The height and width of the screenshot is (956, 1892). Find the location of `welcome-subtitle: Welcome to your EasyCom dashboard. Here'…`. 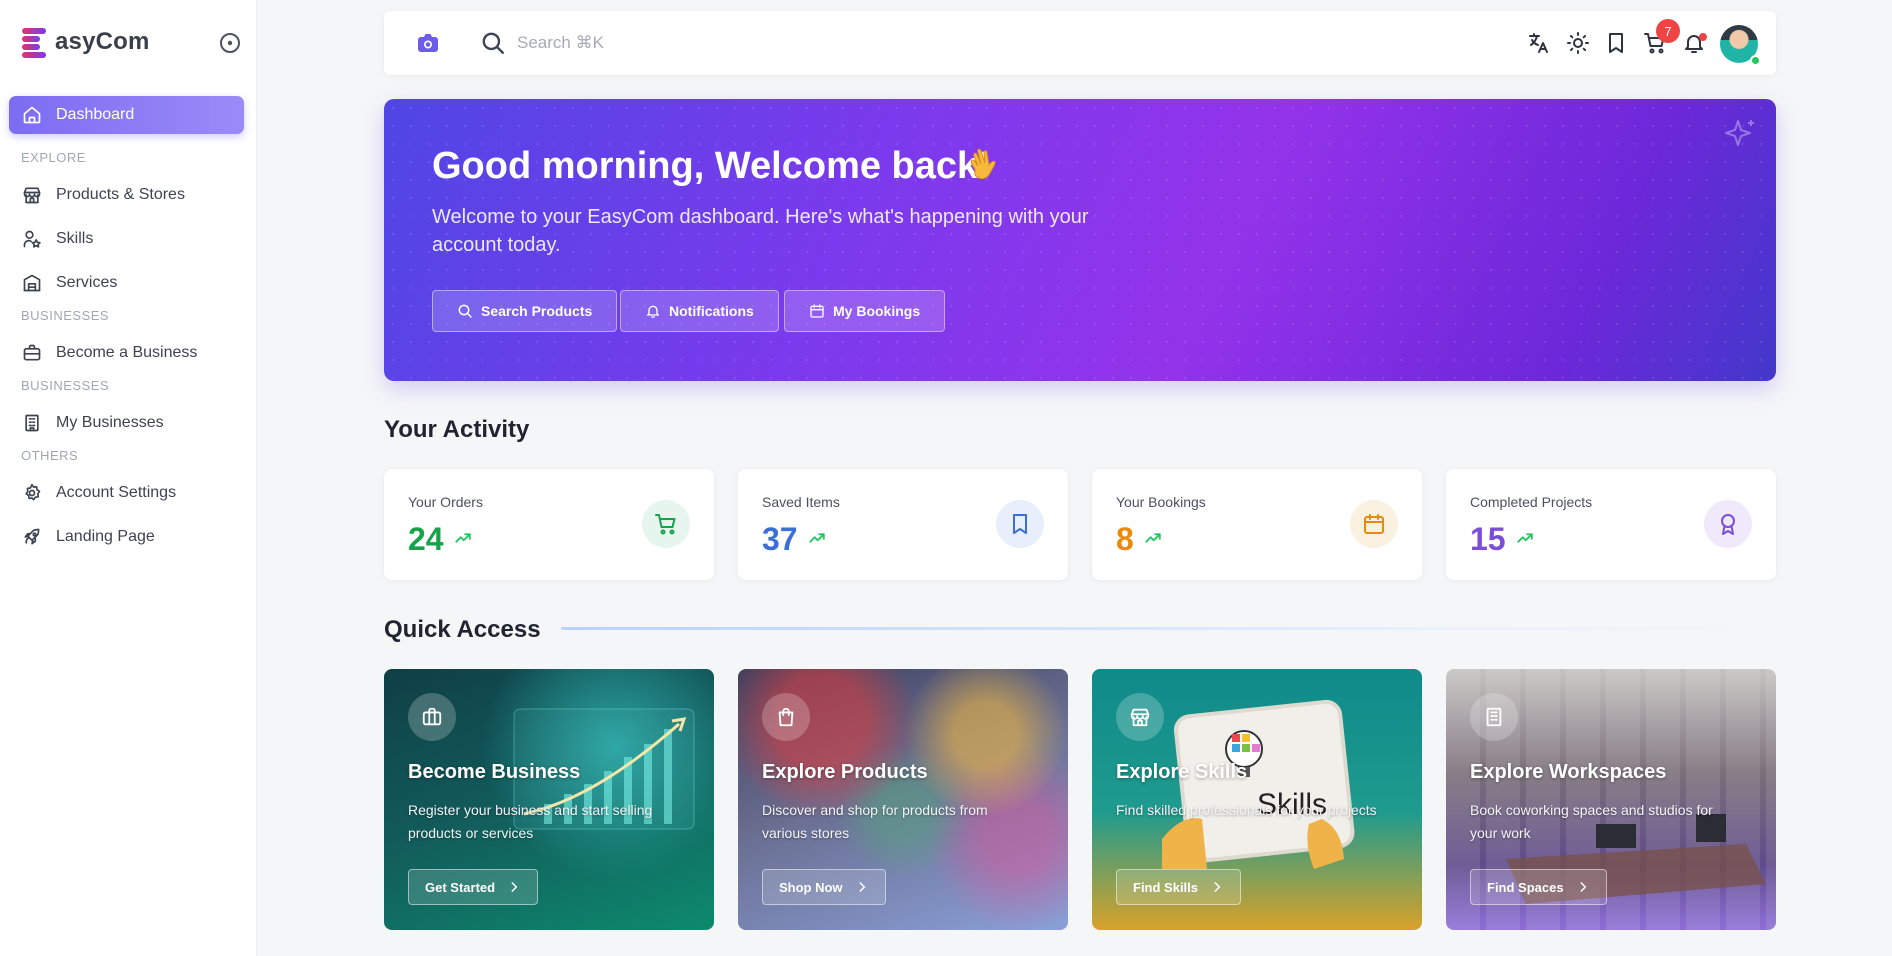

welcome-subtitle: Welcome to your EasyCom dashboard. Here'… is located at coordinates (760, 231).